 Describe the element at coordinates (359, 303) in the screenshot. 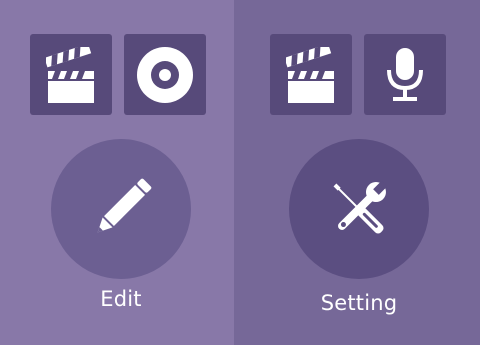

I see `setting-label: Setting` at that location.